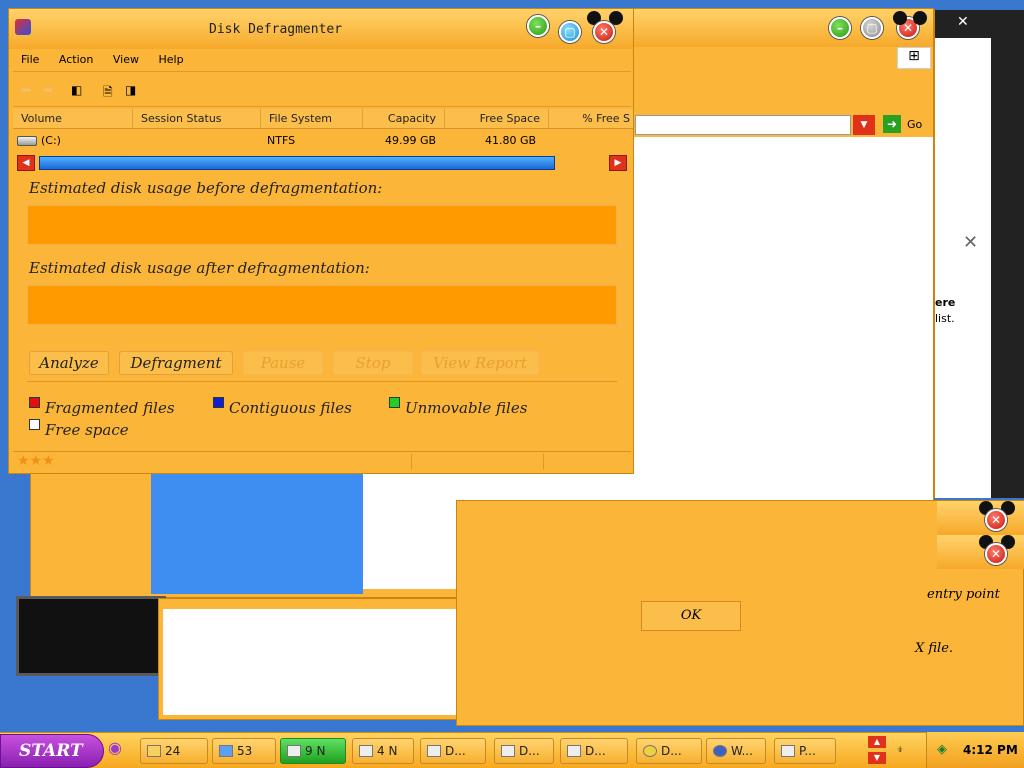  Describe the element at coordinates (76, 90) in the screenshot. I see `show-hide-console-icon: ◧` at that location.